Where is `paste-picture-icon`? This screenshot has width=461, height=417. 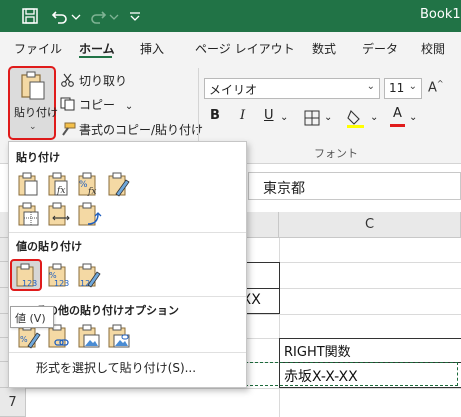 paste-picture-icon is located at coordinates (88, 336).